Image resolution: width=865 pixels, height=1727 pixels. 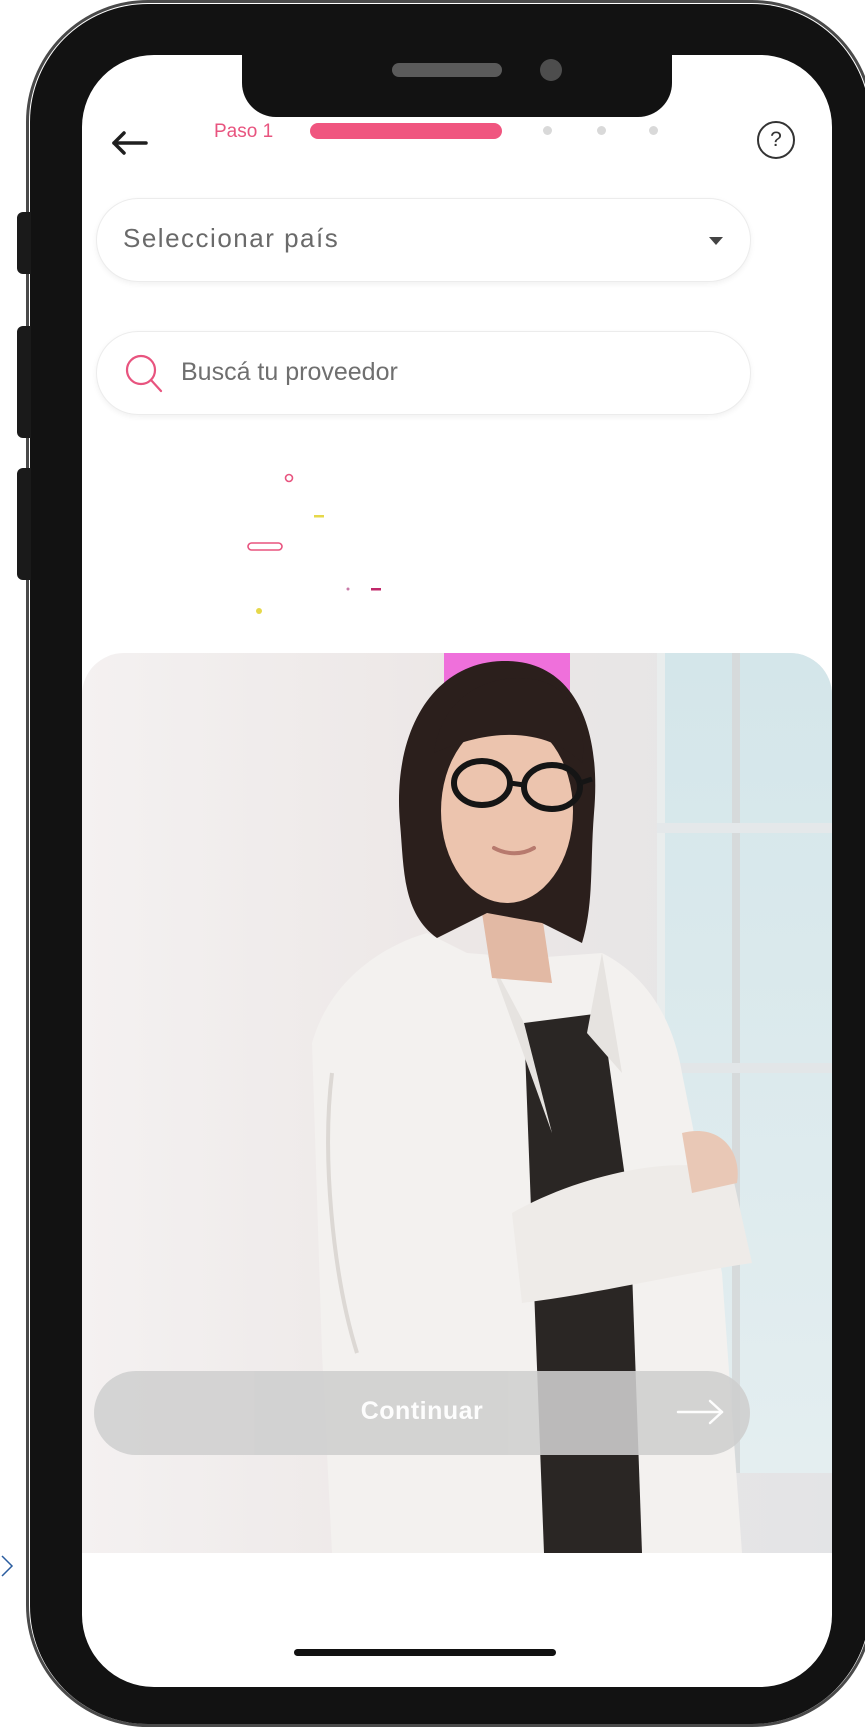 I want to click on caret-down-icon, so click(x=716, y=241).